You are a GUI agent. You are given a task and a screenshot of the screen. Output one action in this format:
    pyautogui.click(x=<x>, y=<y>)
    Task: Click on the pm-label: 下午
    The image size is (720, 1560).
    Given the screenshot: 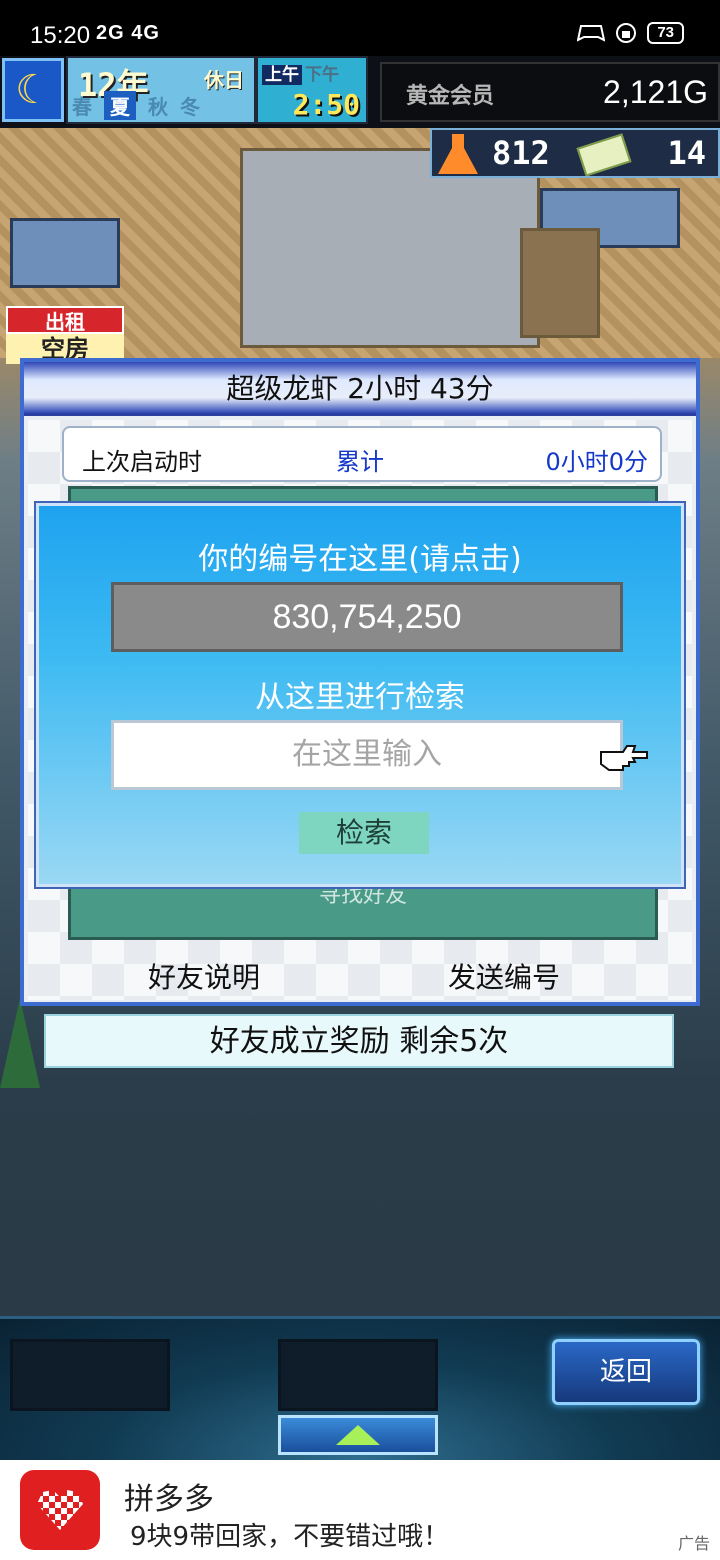 What is the action you would take?
    pyautogui.click(x=322, y=75)
    